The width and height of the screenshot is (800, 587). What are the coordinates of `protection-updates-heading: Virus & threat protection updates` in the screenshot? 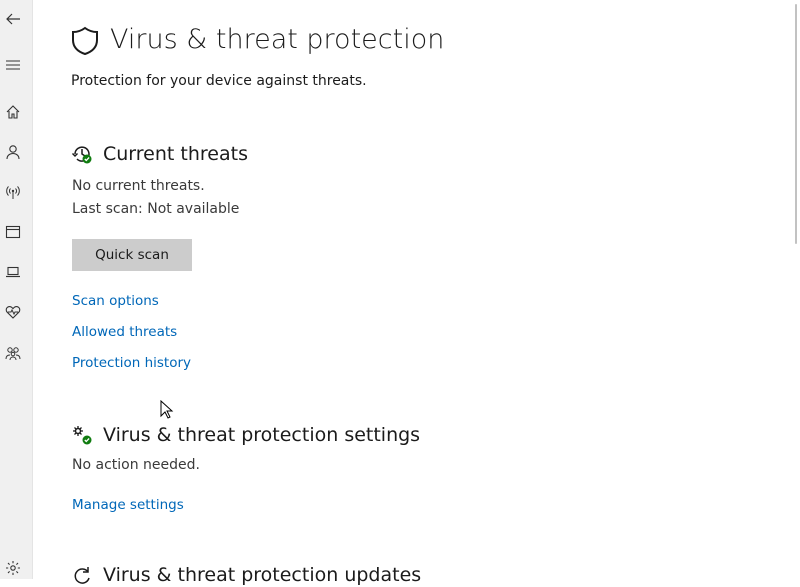 It's located at (262, 575).